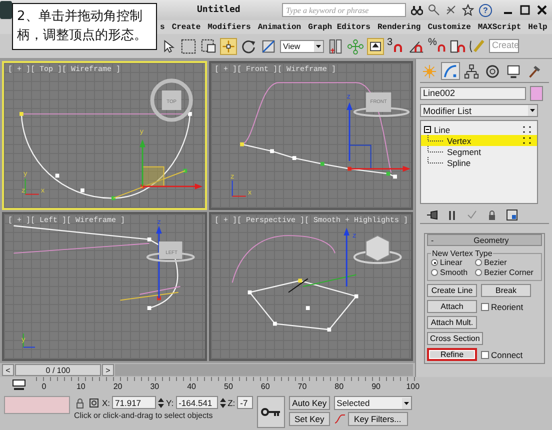  I want to click on menu-item: Modifiers, so click(229, 27).